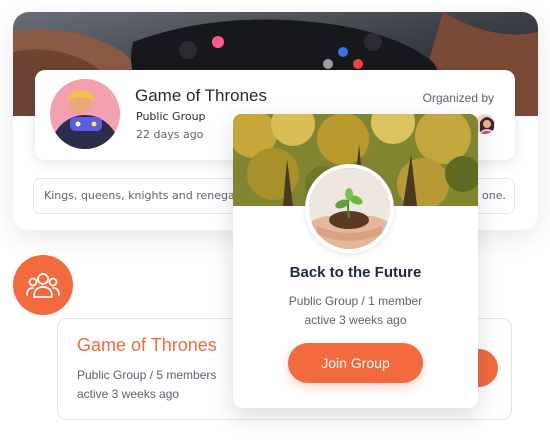 The image size is (550, 440). I want to click on description-tail: one., so click(494, 195).